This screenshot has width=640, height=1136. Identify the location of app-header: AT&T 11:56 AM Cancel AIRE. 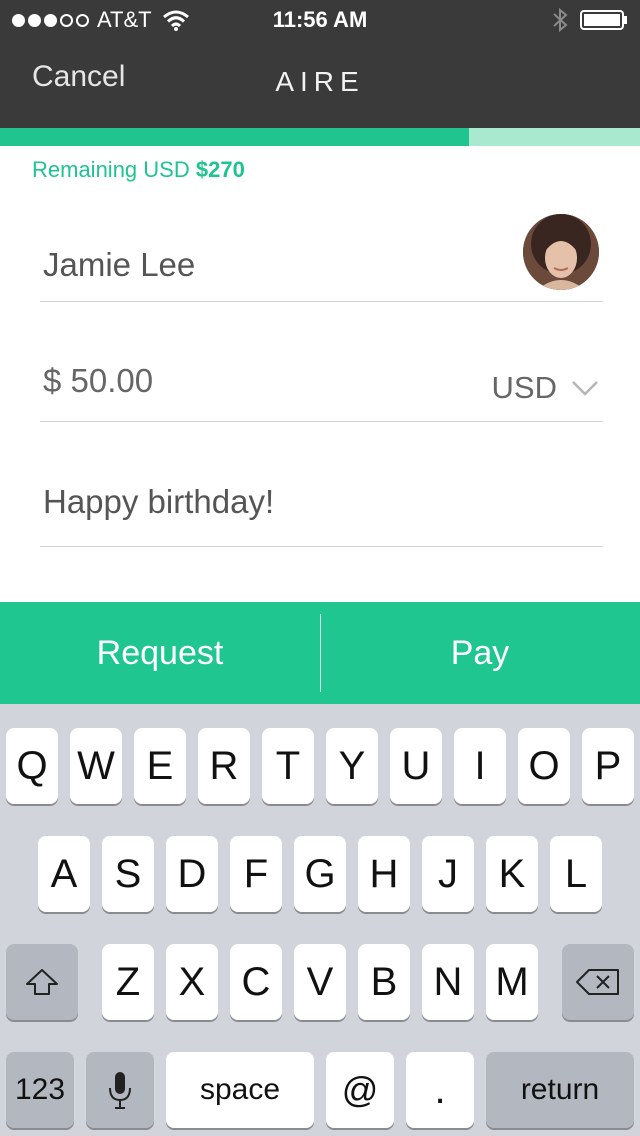
(320, 64).